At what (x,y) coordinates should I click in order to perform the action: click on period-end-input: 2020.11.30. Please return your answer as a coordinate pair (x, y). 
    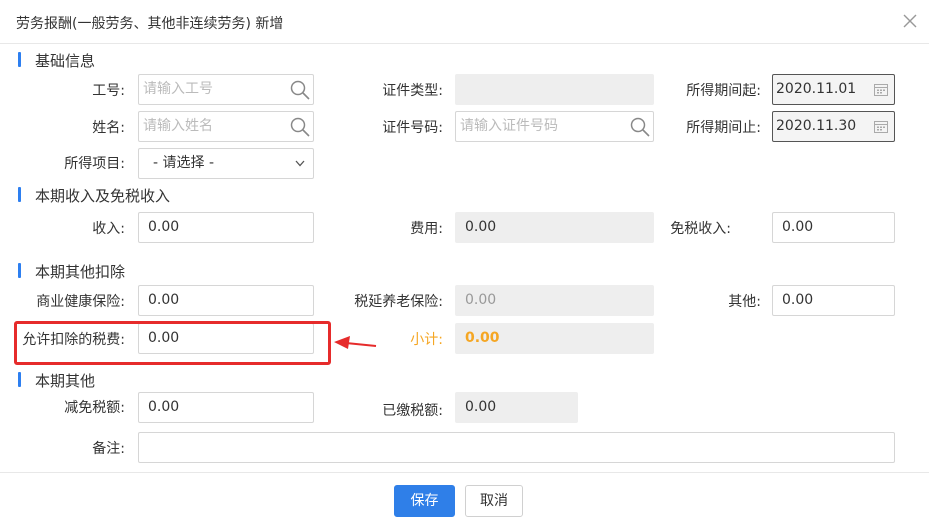
    Looking at the image, I should click on (833, 126).